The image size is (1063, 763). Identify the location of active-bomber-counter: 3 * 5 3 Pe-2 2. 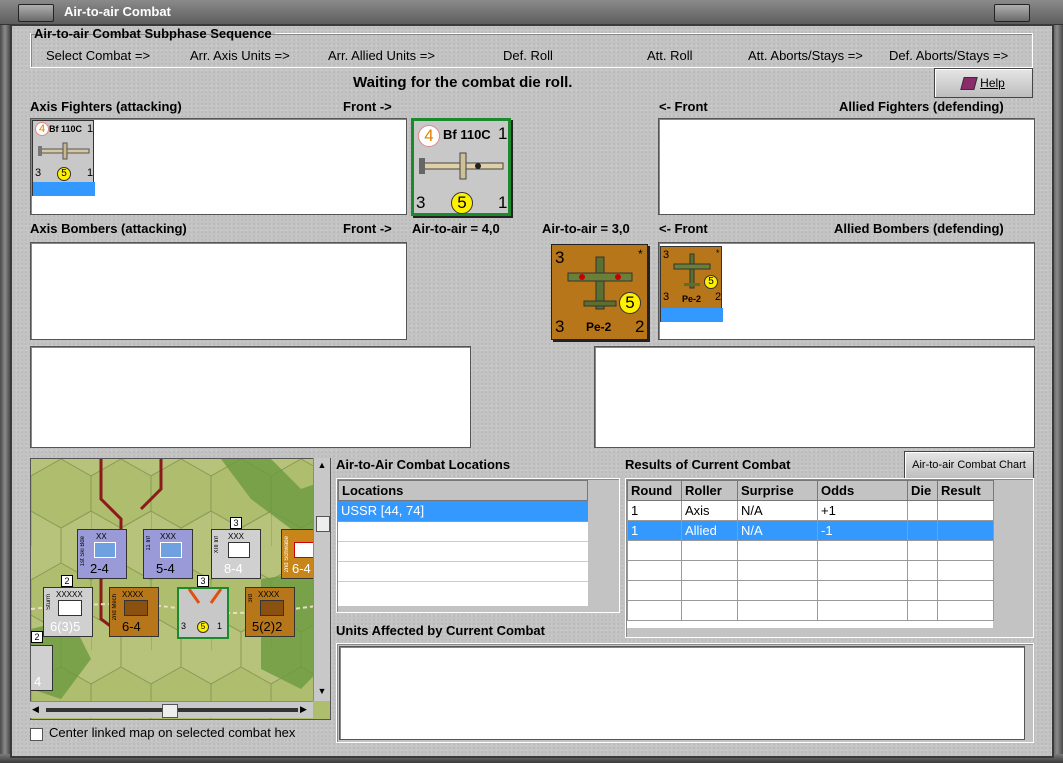
(599, 292).